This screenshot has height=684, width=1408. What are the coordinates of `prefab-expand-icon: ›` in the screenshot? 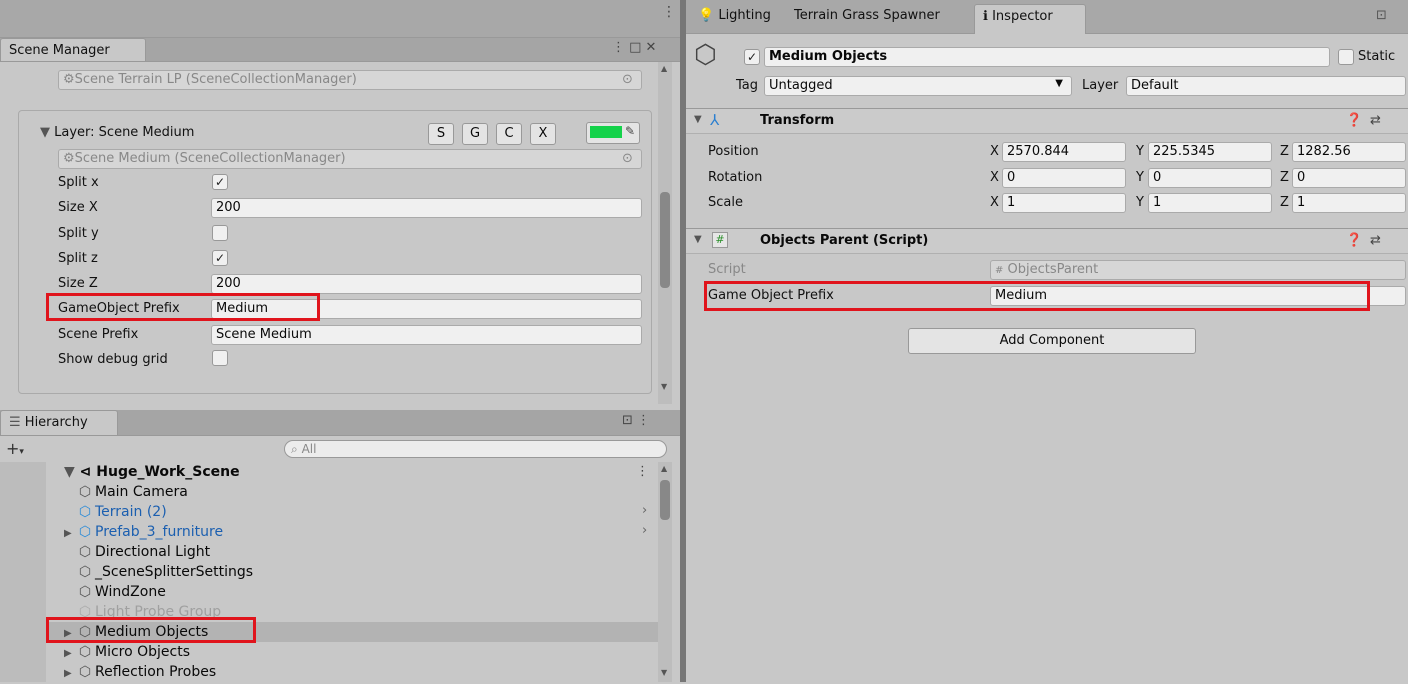 It's located at (644, 530).